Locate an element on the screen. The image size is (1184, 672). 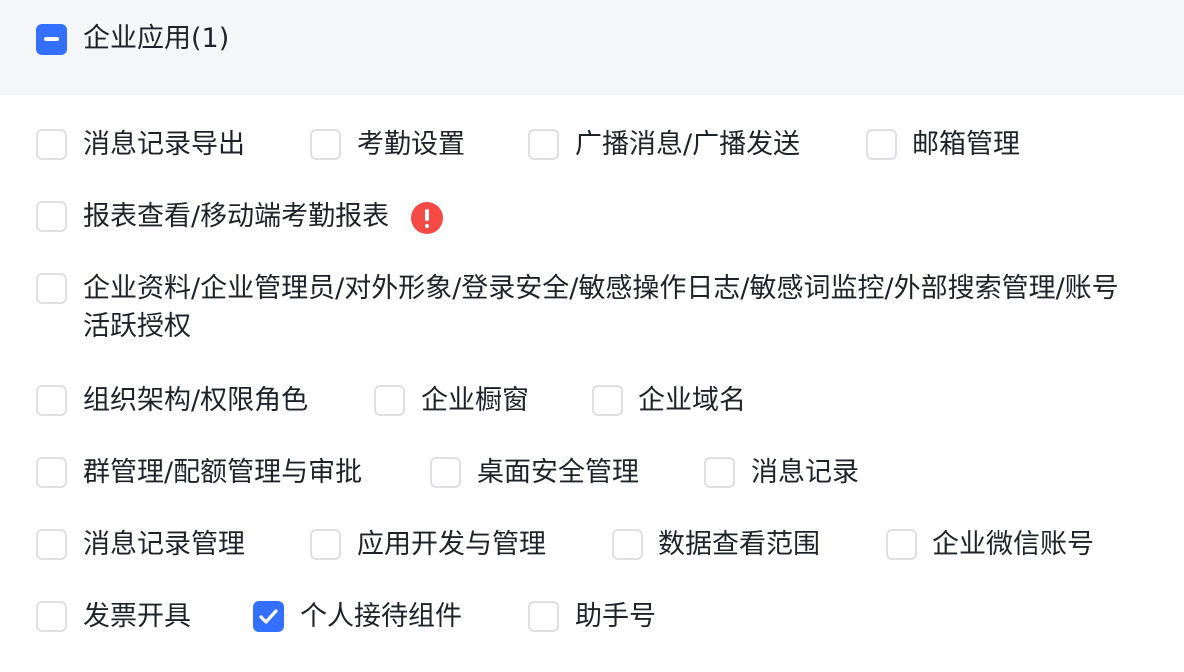
exclamation-circle-icon is located at coordinates (427, 218).